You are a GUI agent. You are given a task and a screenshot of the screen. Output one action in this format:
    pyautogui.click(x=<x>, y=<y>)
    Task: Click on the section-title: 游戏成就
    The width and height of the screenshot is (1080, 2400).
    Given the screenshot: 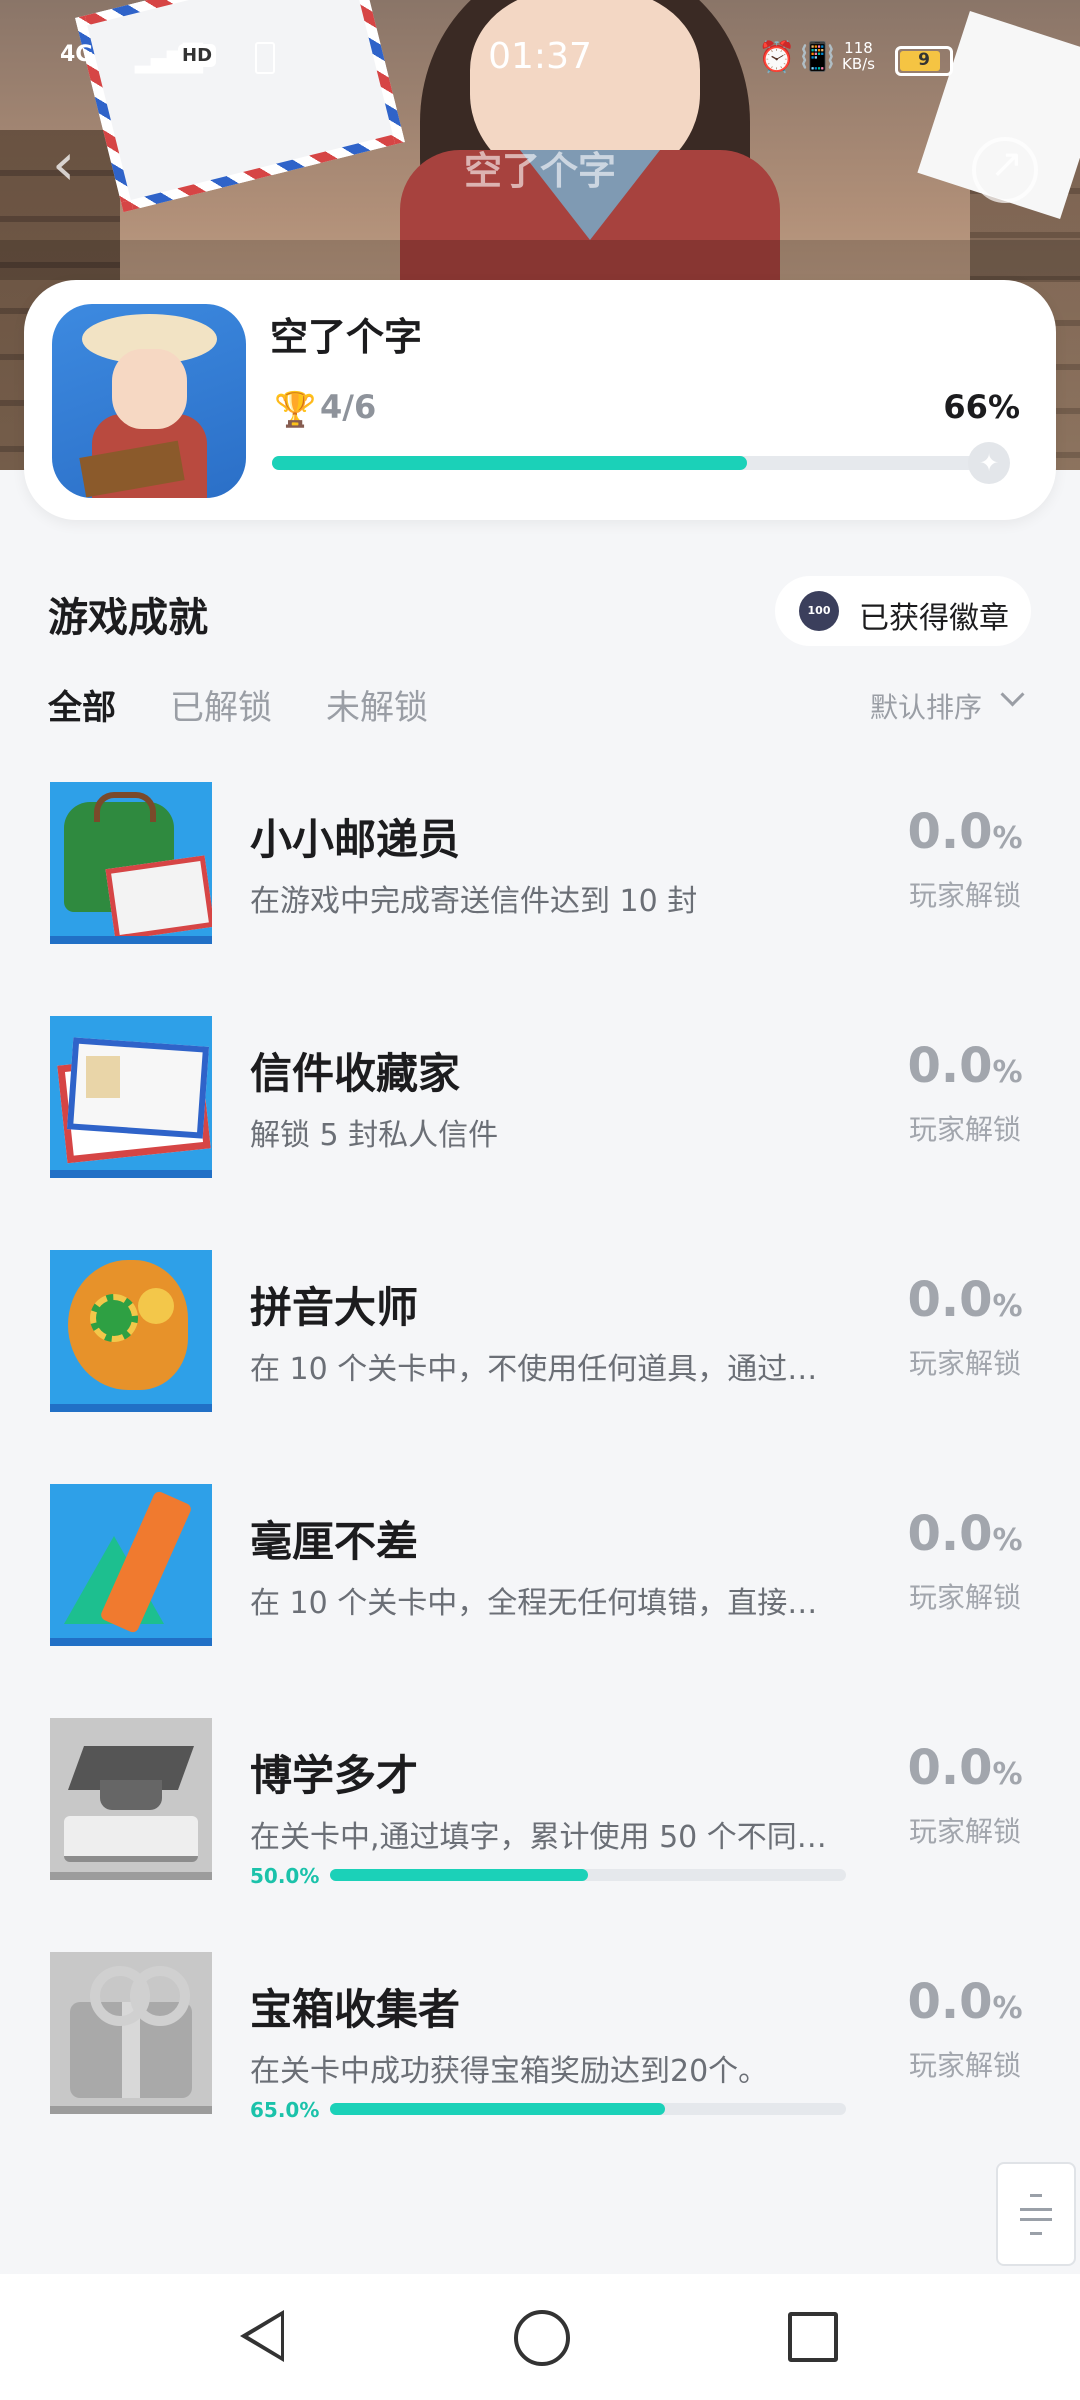 What is the action you would take?
    pyautogui.click(x=128, y=618)
    